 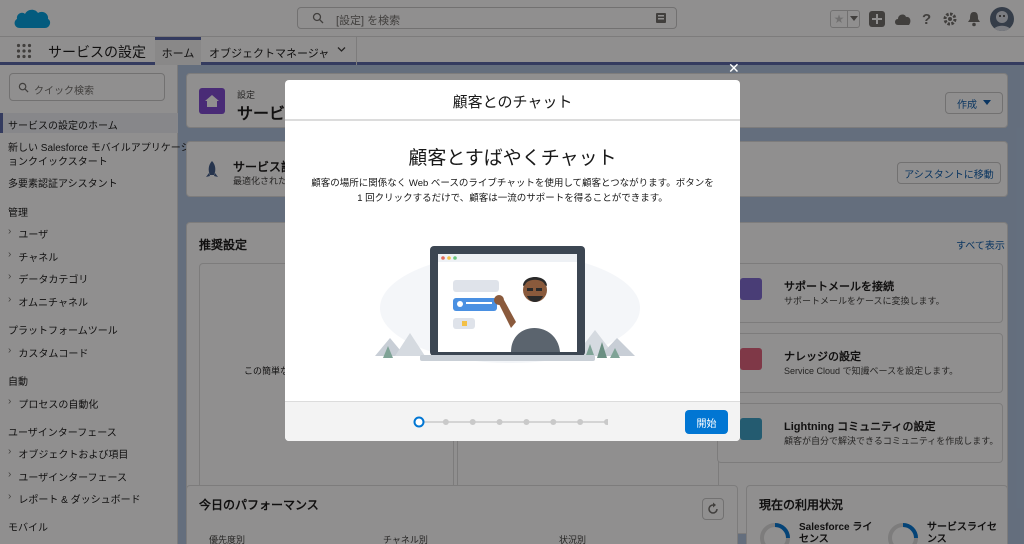 I want to click on close-icon: ✕, so click(x=734, y=68).